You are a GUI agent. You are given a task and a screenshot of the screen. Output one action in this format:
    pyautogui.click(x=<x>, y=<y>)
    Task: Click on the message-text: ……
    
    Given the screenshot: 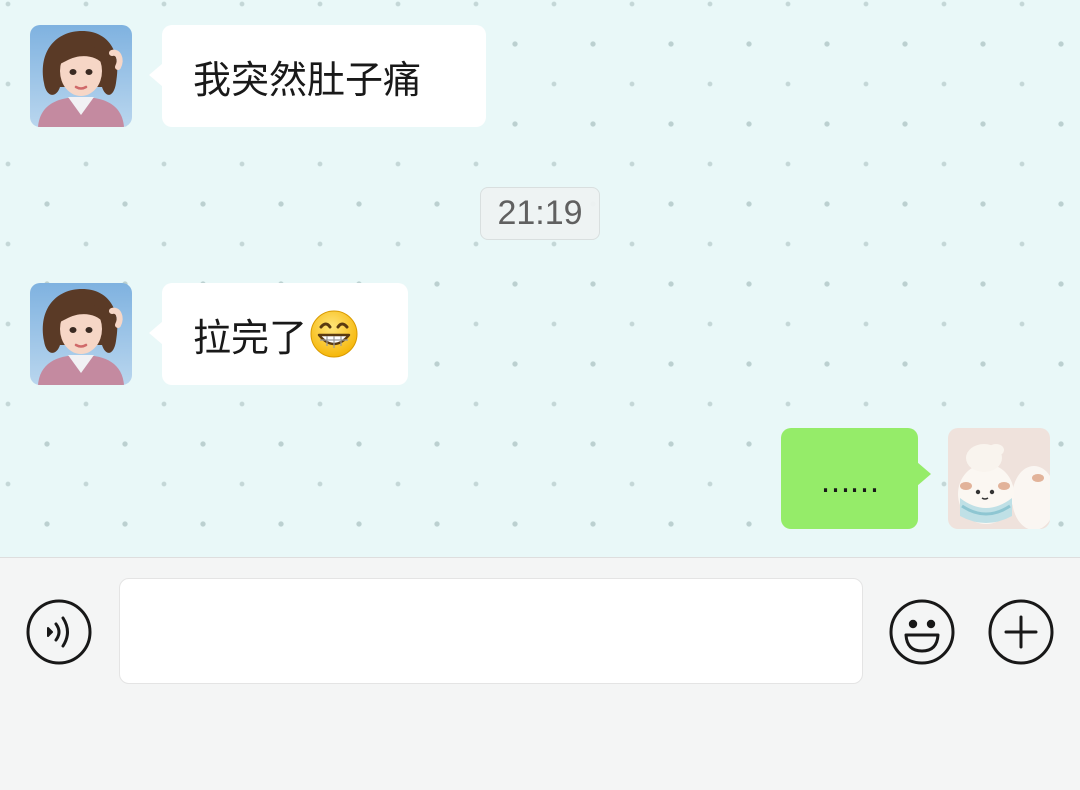 What is the action you would take?
    pyautogui.click(x=850, y=482)
    